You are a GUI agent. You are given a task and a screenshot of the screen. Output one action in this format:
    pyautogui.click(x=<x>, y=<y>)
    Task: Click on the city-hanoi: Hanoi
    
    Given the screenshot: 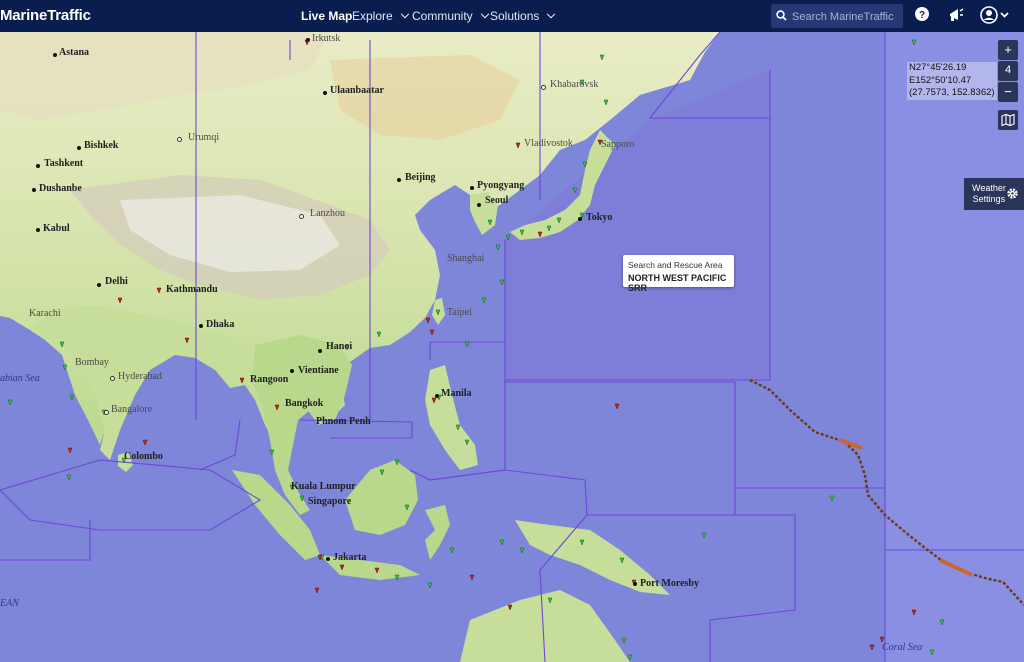 What is the action you would take?
    pyautogui.click(x=339, y=346)
    